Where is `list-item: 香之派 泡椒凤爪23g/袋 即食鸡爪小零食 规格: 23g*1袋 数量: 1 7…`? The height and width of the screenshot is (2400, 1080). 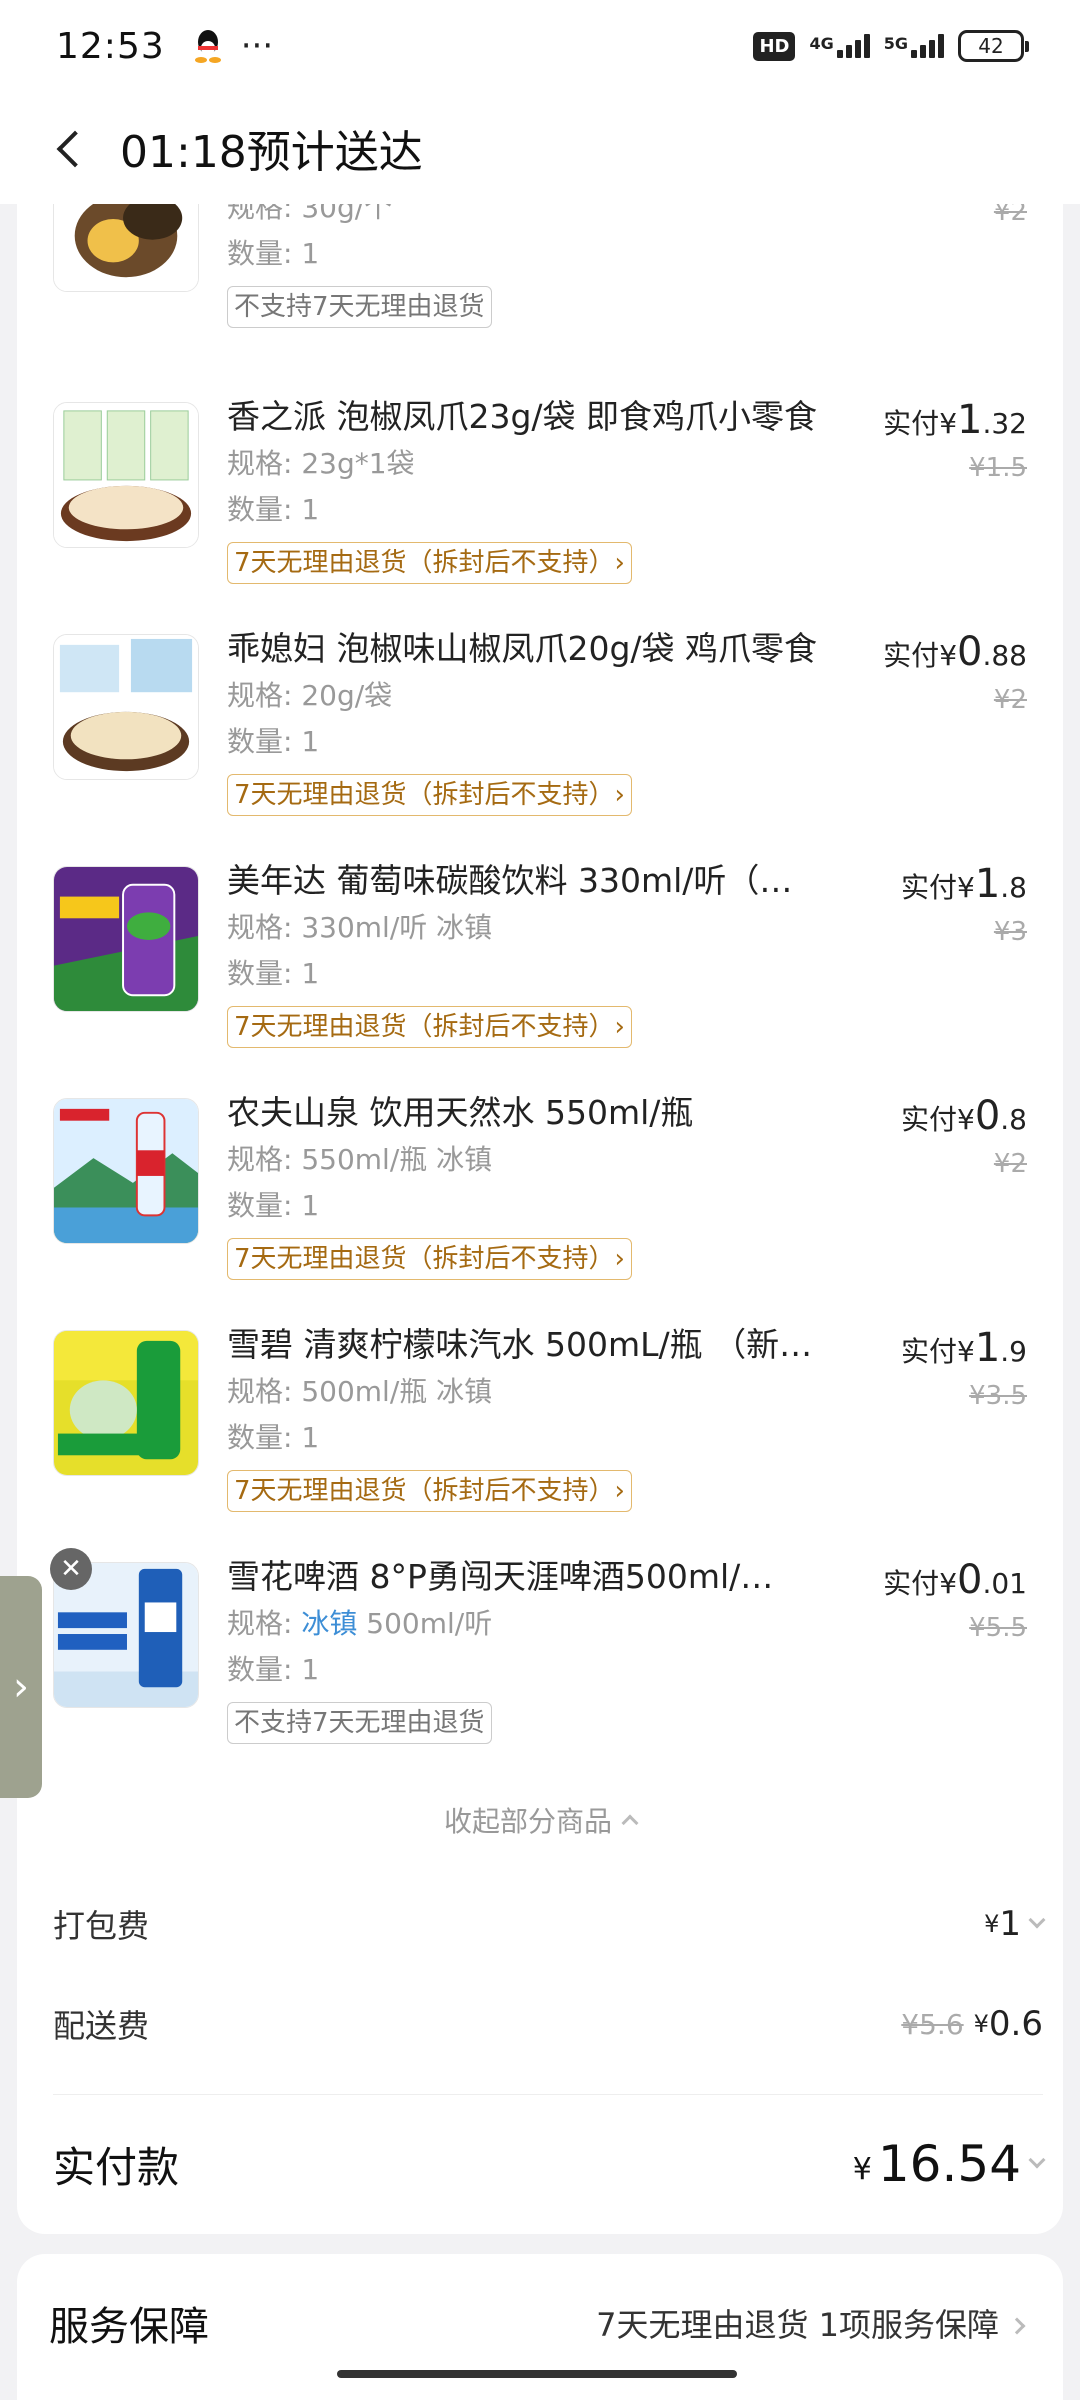
list-item: 香之派 泡椒凤爪23g/袋 即食鸡爪小零食 规格: 23g*1袋 数量: 1 7… is located at coordinates (540, 514).